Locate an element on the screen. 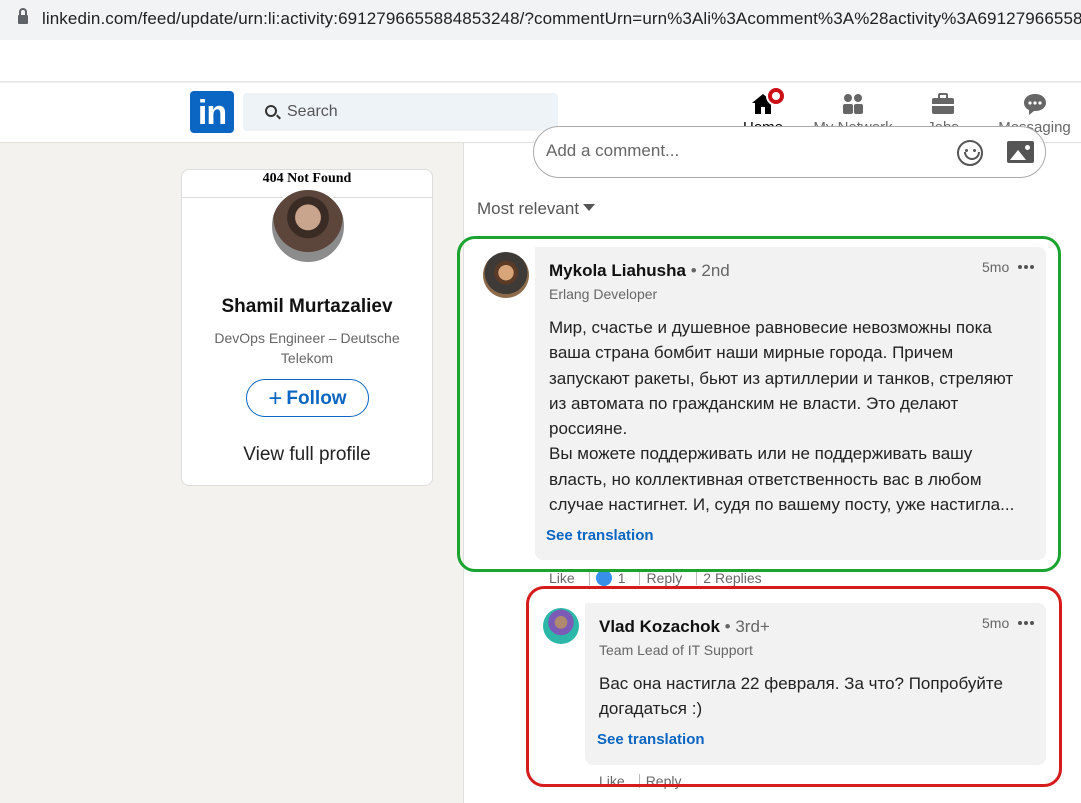 This screenshot has height=803, width=1081. like-reaction-icon is located at coordinates (603, 578).